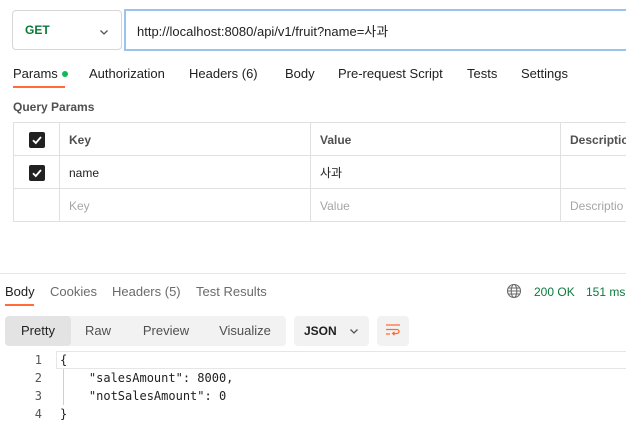 The image size is (626, 432). Describe the element at coordinates (554, 292) in the screenshot. I see `response-status: 200 OK` at that location.